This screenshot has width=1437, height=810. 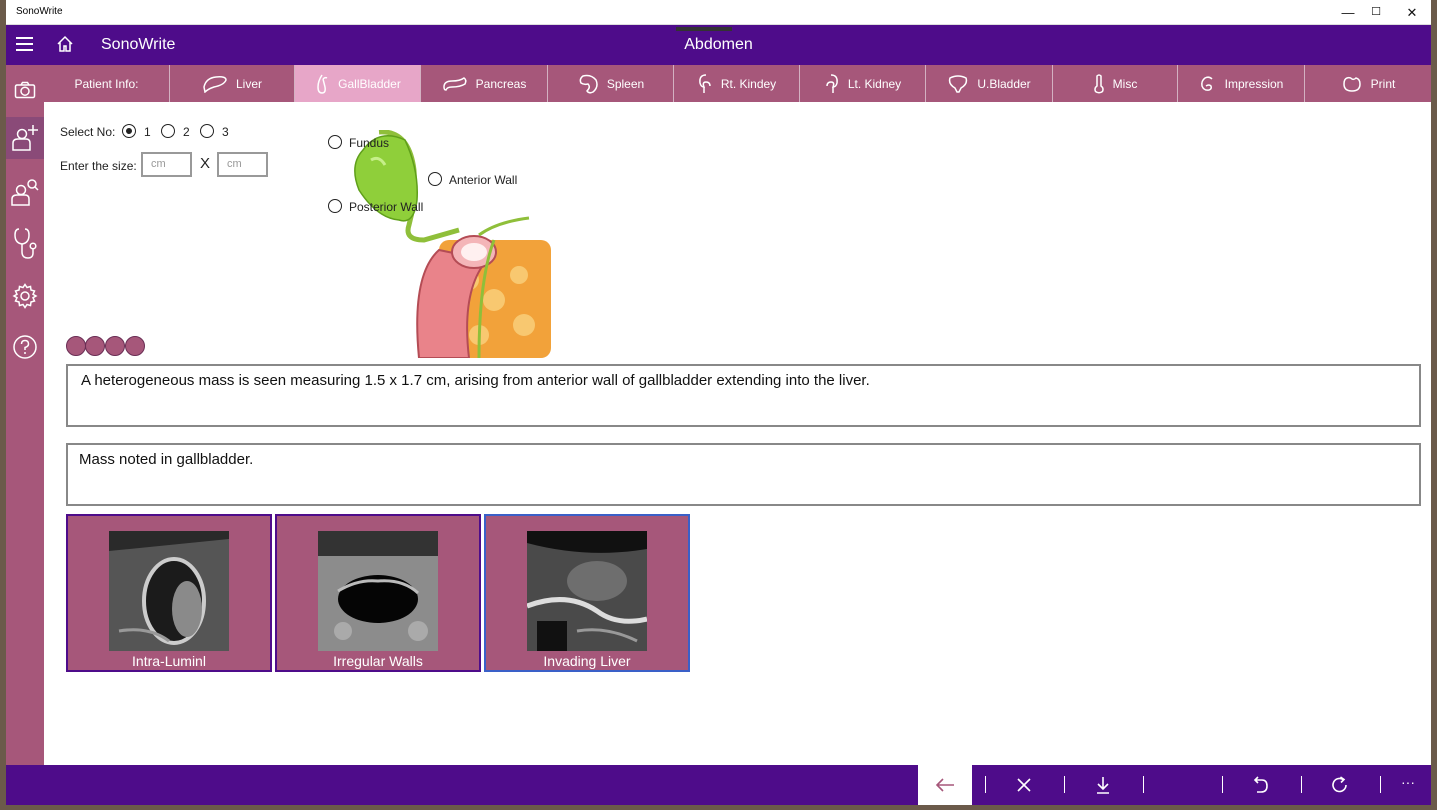 I want to click on gallbladder-anatomy-illustration, so click(x=452, y=244).